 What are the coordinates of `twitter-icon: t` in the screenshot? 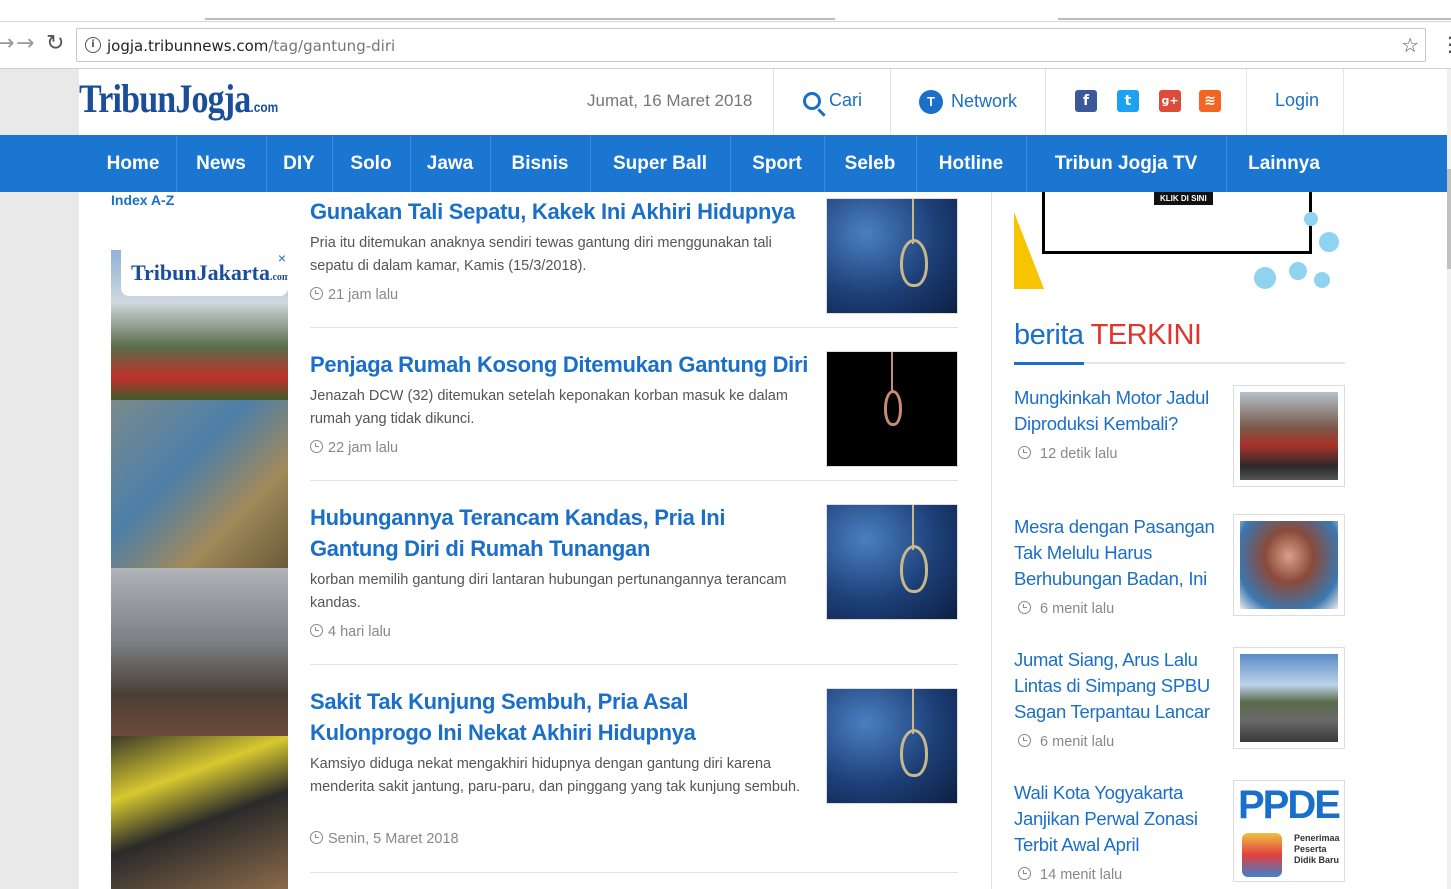 It's located at (1128, 101).